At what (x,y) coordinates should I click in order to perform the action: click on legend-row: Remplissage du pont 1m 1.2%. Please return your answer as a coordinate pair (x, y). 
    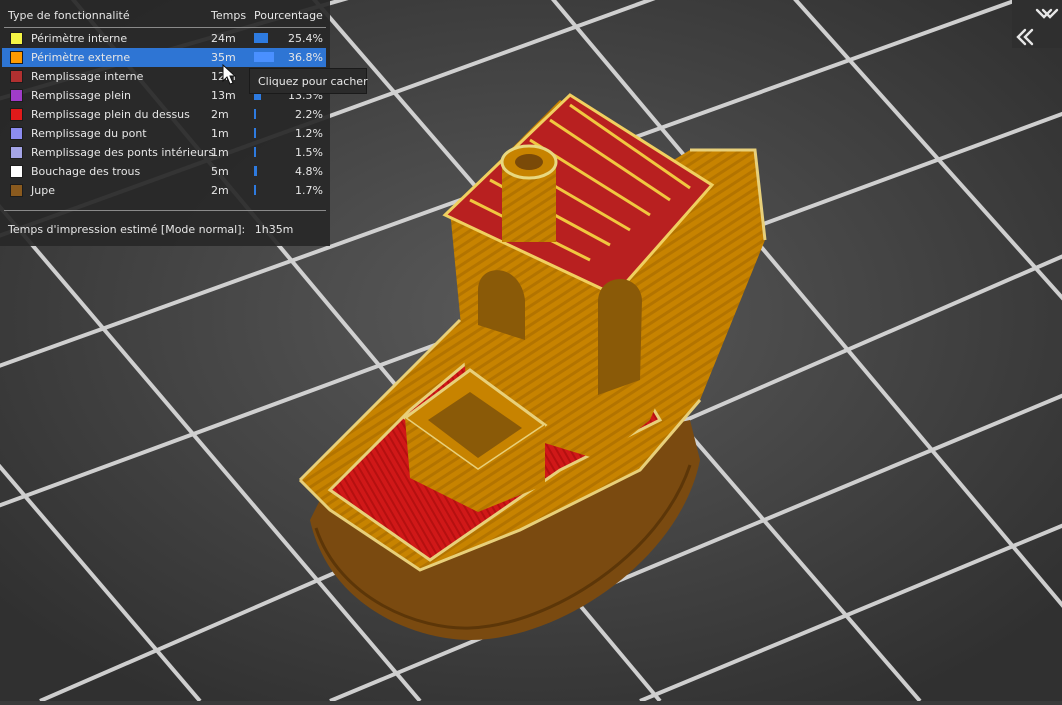
    Looking at the image, I should click on (164, 133).